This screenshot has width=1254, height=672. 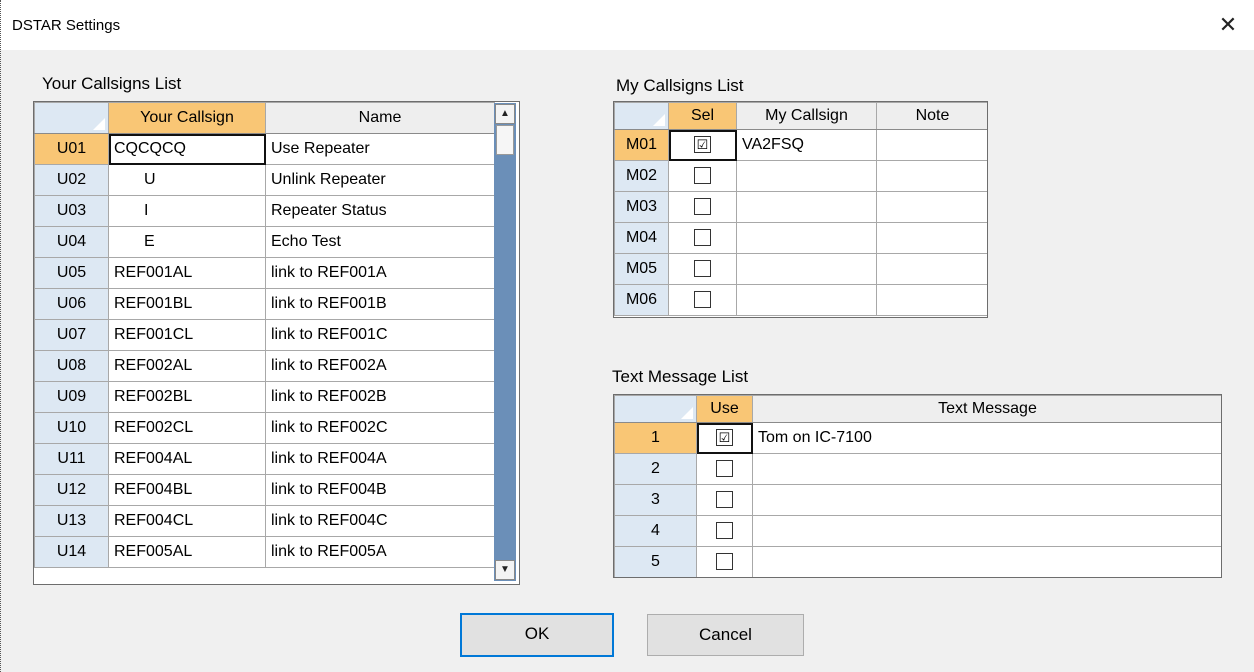 I want to click on table-row: U14 REF005AL link to REF005A, so click(x=264, y=552).